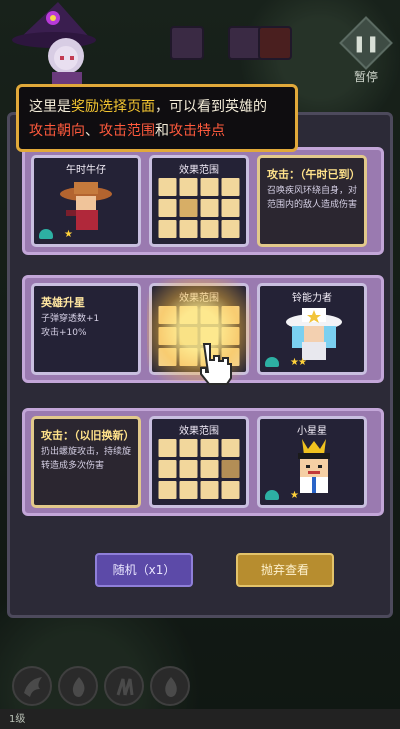  Describe the element at coordinates (57, 131) in the screenshot. I see `tutorial-highlight-direction: 攻击朝向` at that location.